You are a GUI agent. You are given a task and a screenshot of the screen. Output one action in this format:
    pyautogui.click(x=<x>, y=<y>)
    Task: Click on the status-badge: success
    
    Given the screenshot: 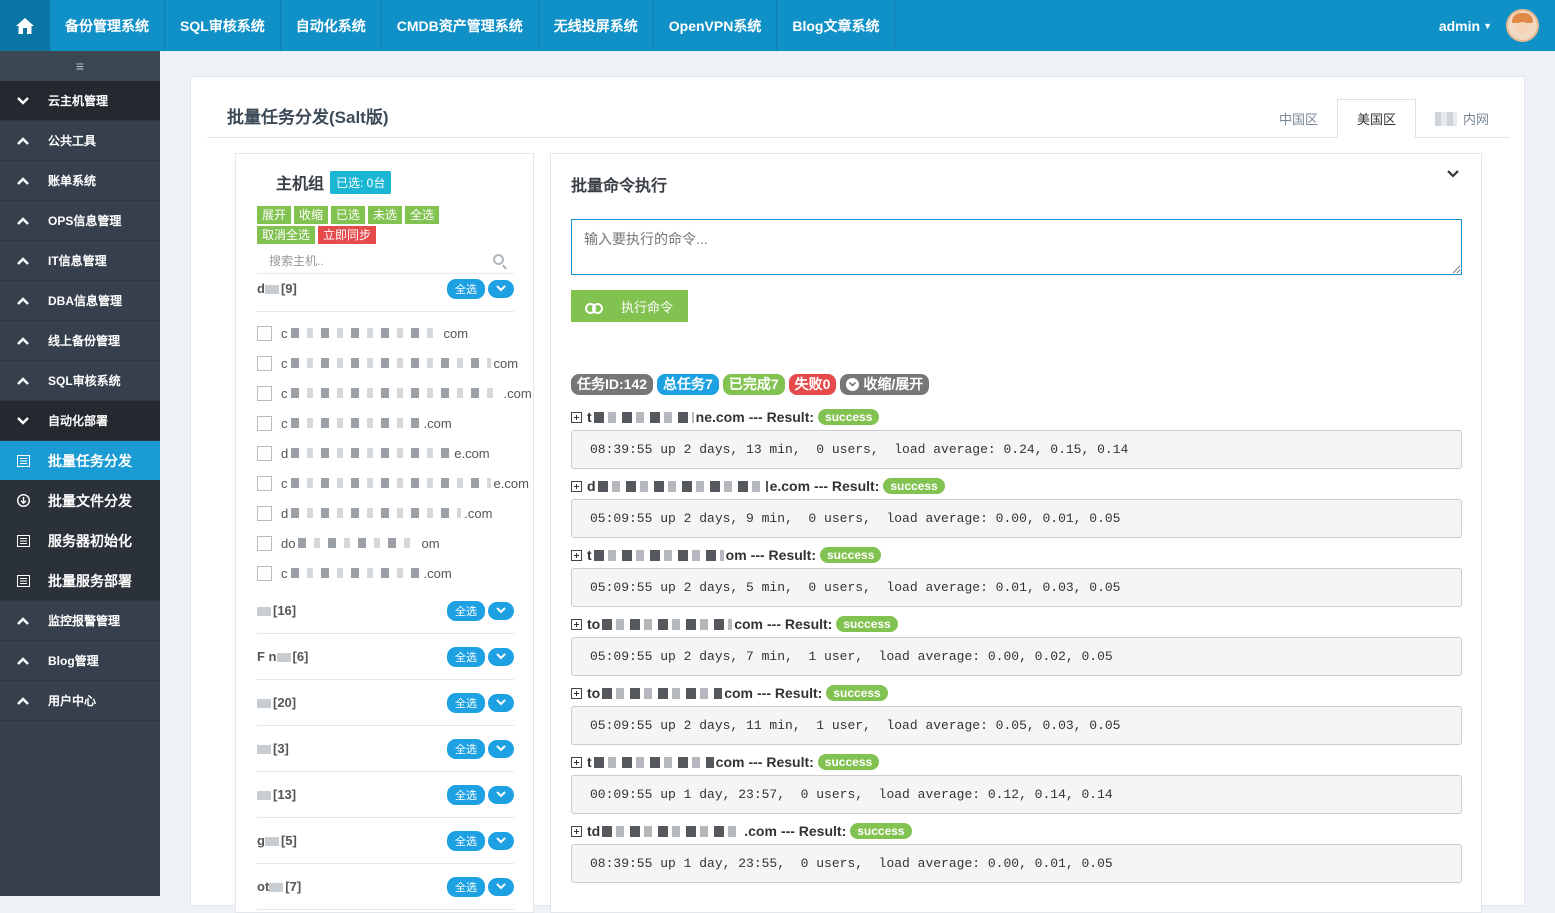 What is the action you would take?
    pyautogui.click(x=848, y=762)
    